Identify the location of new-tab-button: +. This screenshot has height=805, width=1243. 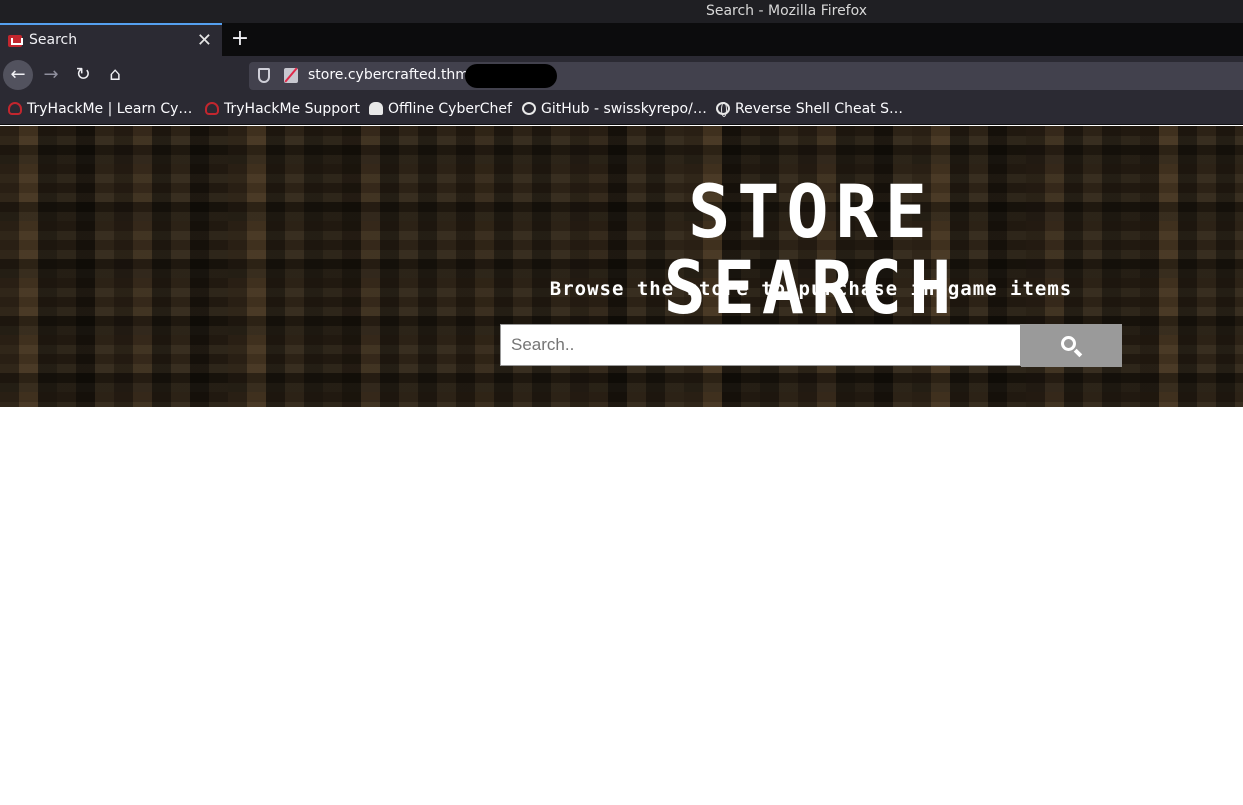
(240, 39).